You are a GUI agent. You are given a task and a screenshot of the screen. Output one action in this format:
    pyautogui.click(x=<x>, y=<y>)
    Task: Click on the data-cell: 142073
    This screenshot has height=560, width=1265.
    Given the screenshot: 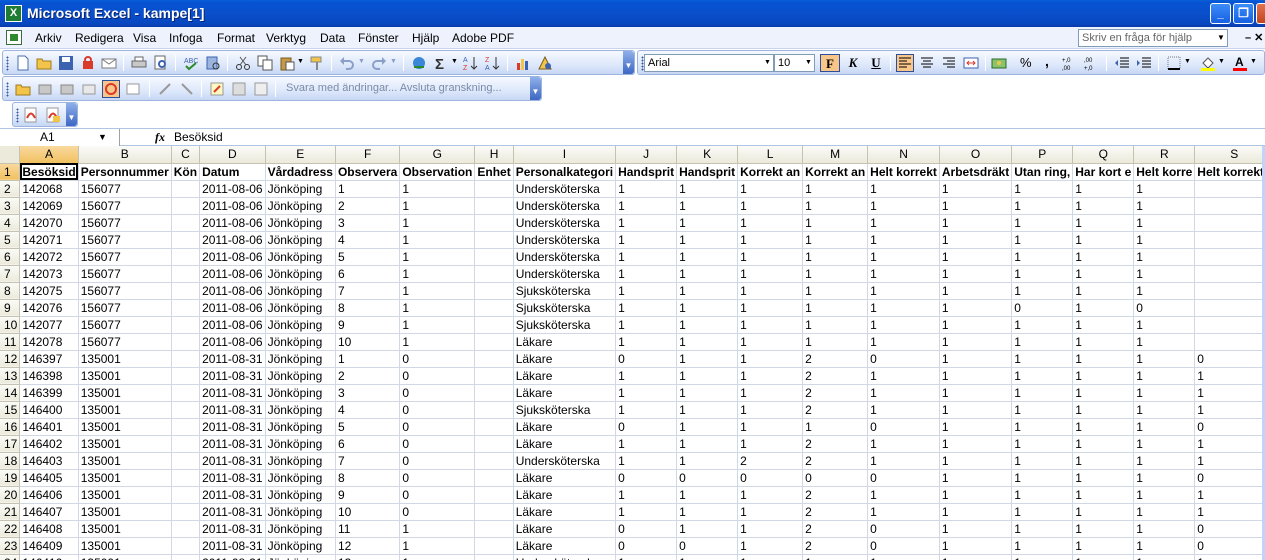 What is the action you would take?
    pyautogui.click(x=49, y=274)
    